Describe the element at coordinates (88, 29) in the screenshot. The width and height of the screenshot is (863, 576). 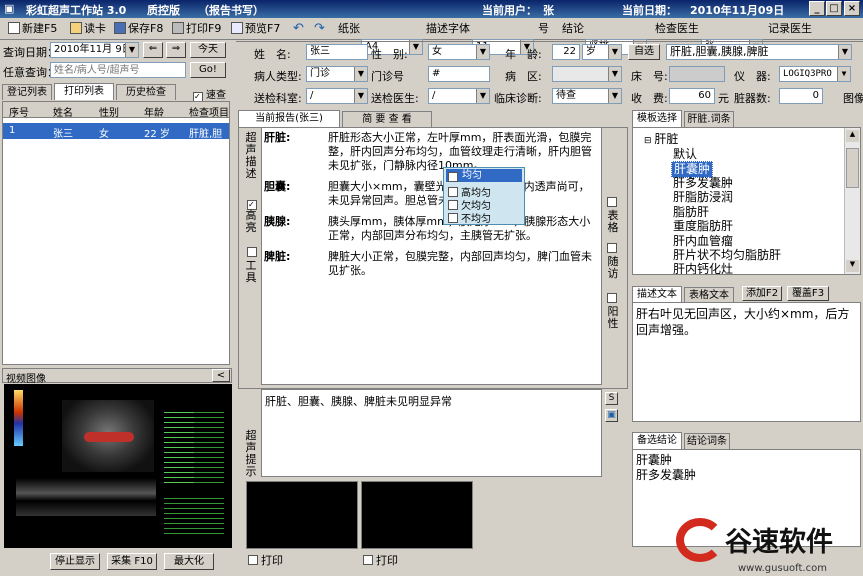
I see `read-card-button: 读卡` at that location.